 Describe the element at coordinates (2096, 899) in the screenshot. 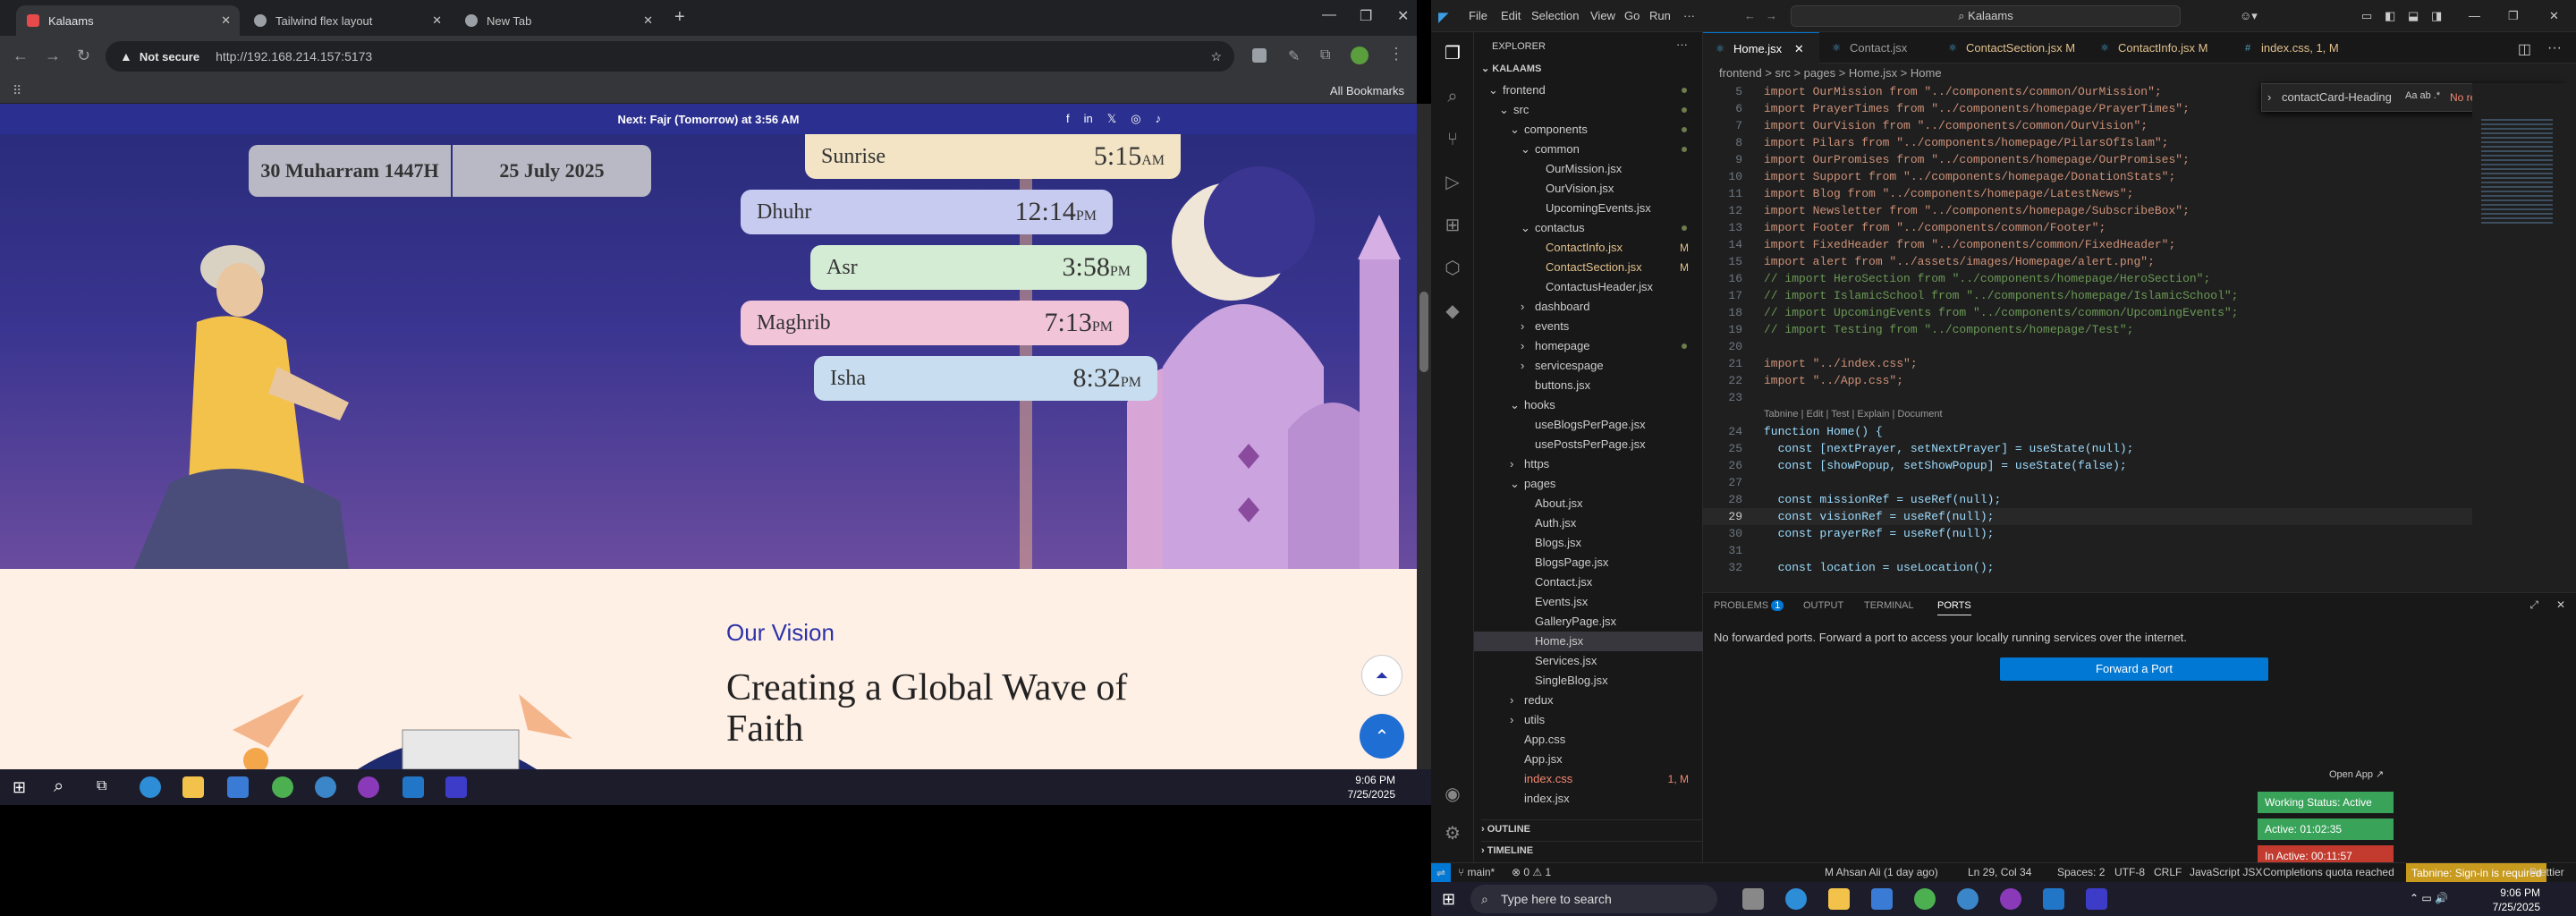

I see `zoom-icon` at that location.